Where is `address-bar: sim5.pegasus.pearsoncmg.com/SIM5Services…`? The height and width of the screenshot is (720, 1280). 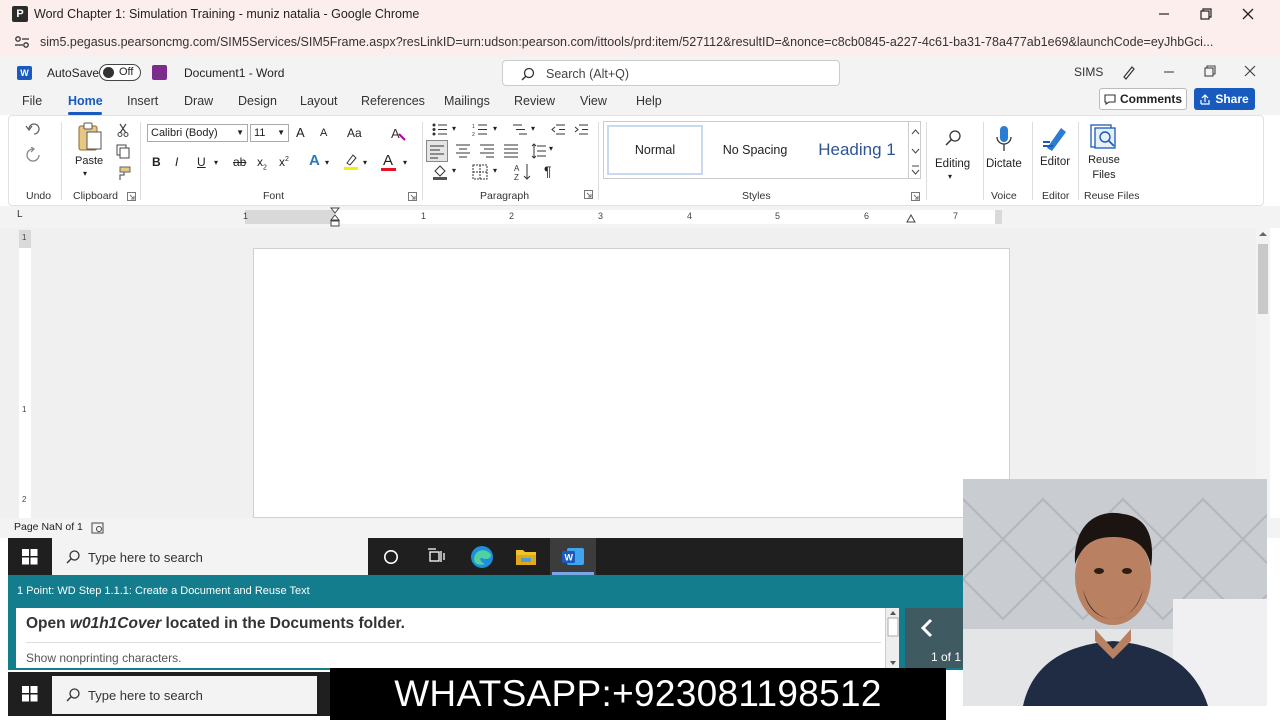
address-bar: sim5.pegasus.pearsoncmg.com/SIM5Services… is located at coordinates (640, 42).